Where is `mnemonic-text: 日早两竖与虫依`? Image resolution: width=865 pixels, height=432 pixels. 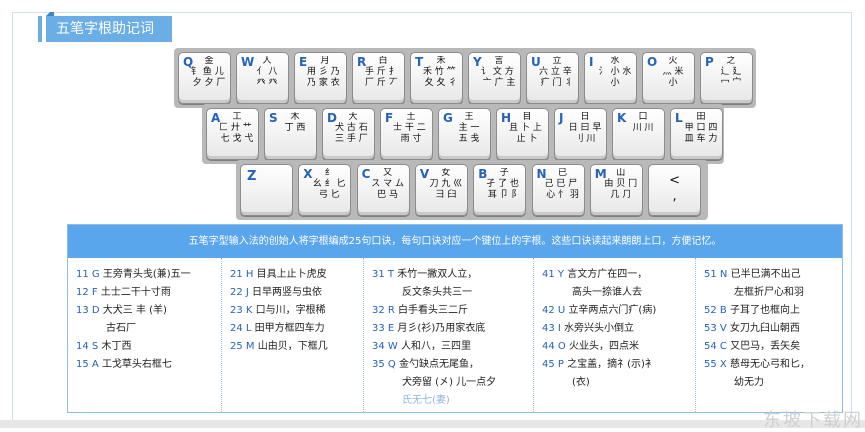 mnemonic-text: 日早两竖与虫依 is located at coordinates (287, 292).